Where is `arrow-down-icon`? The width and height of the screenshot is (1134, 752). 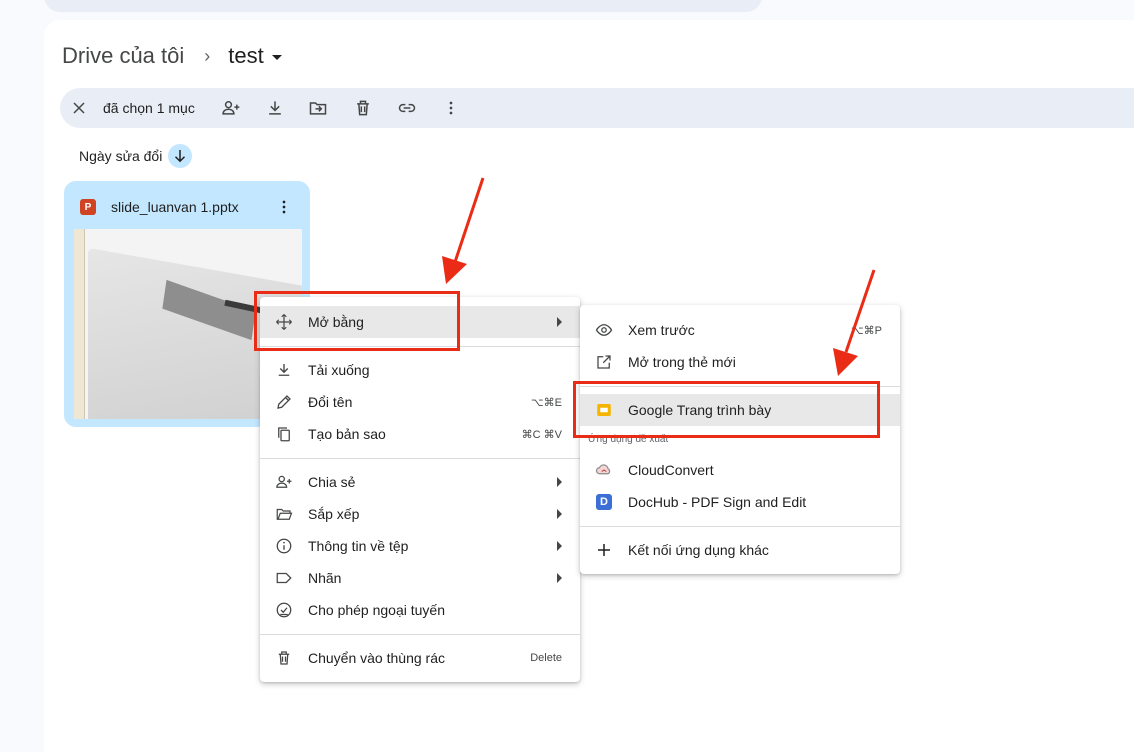
arrow-down-icon is located at coordinates (180, 156).